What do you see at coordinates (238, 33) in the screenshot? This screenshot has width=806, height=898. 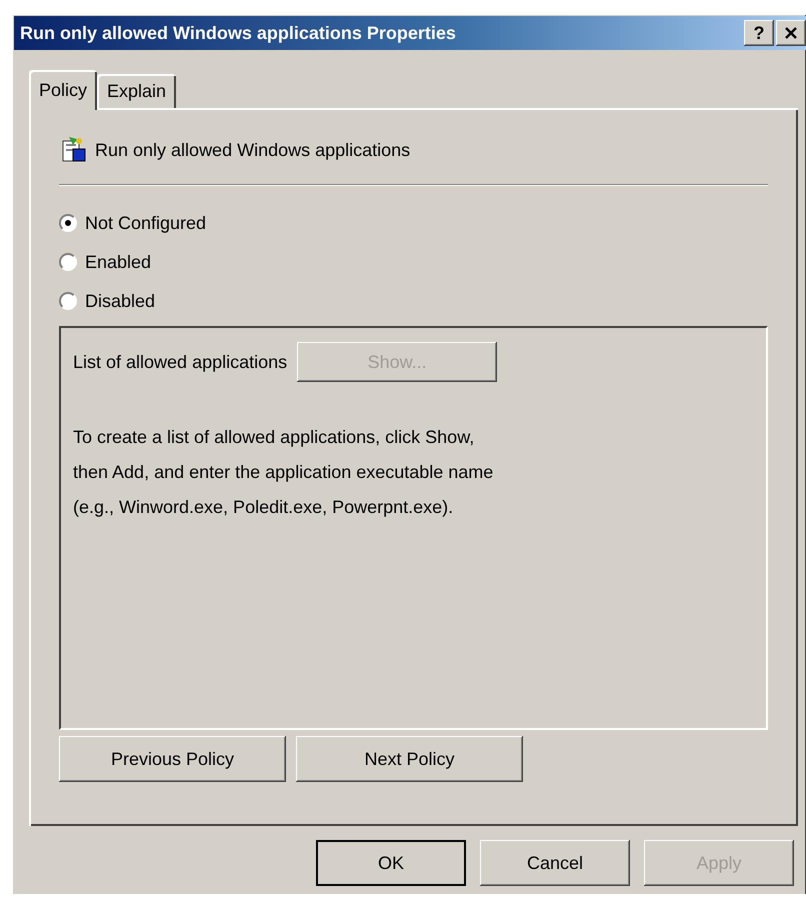 I see `window-title: Run only allowed Windows applications Properties` at bounding box center [238, 33].